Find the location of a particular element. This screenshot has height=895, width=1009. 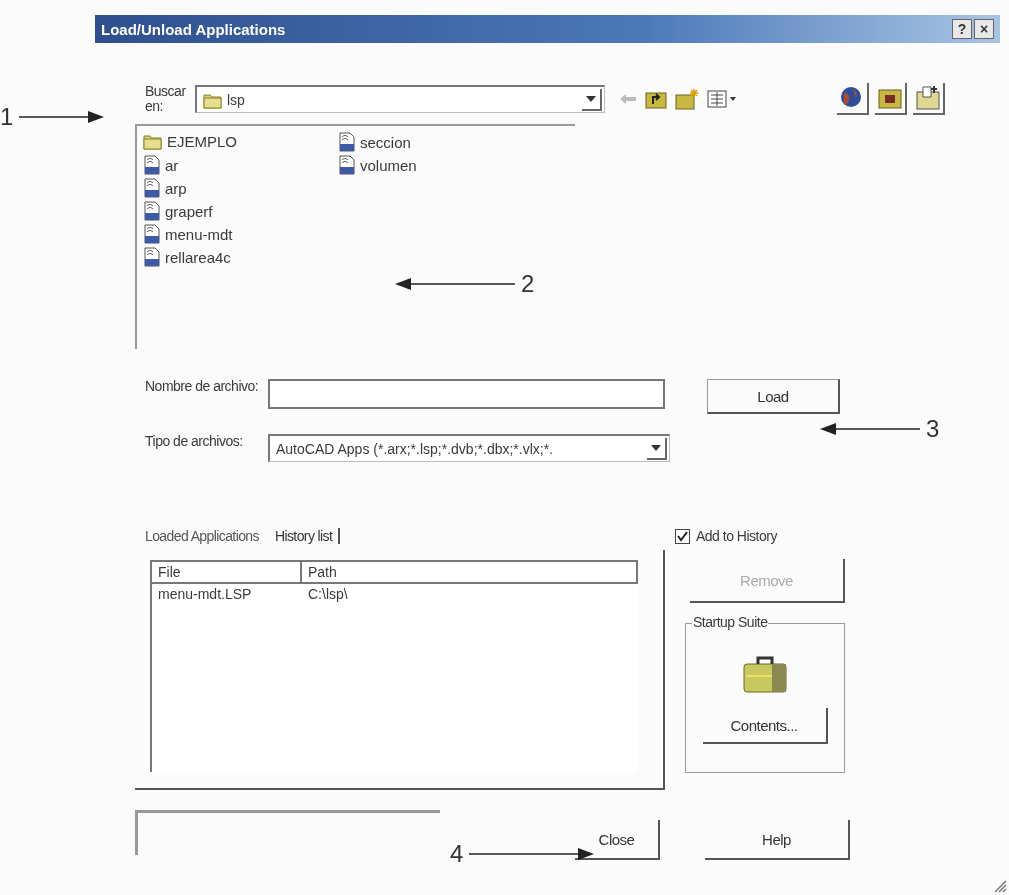

help-button: Help is located at coordinates (777, 840).